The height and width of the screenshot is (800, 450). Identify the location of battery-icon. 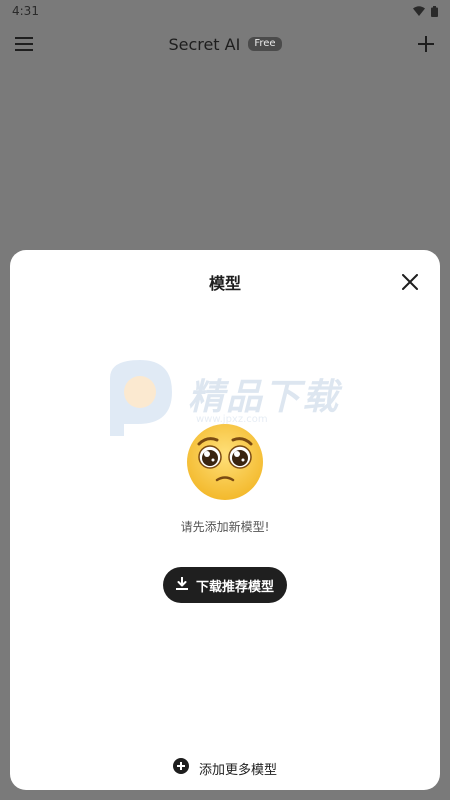
(434, 11).